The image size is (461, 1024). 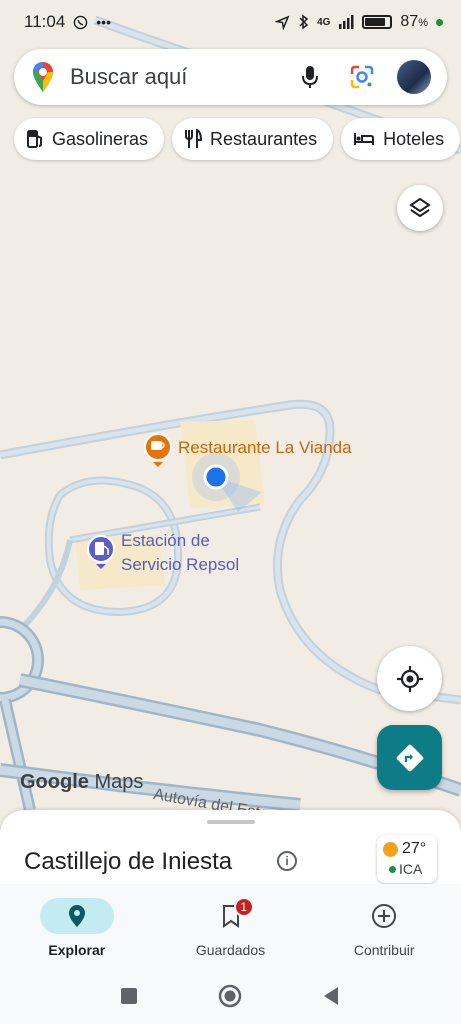 What do you see at coordinates (230, 950) in the screenshot?
I see `nav-label: Guardados` at bounding box center [230, 950].